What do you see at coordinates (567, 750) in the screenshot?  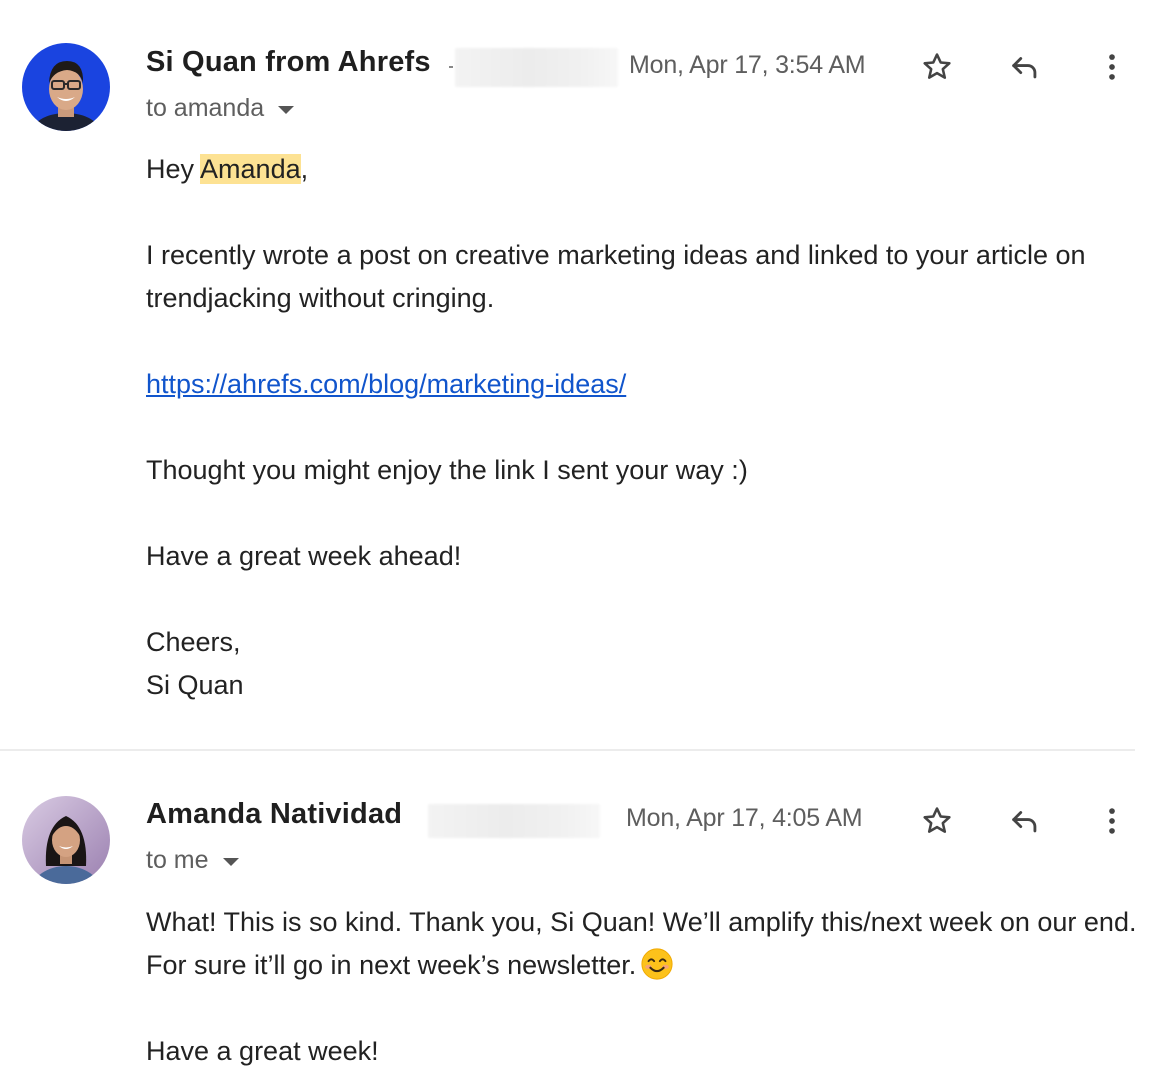 I see `message-divider` at bounding box center [567, 750].